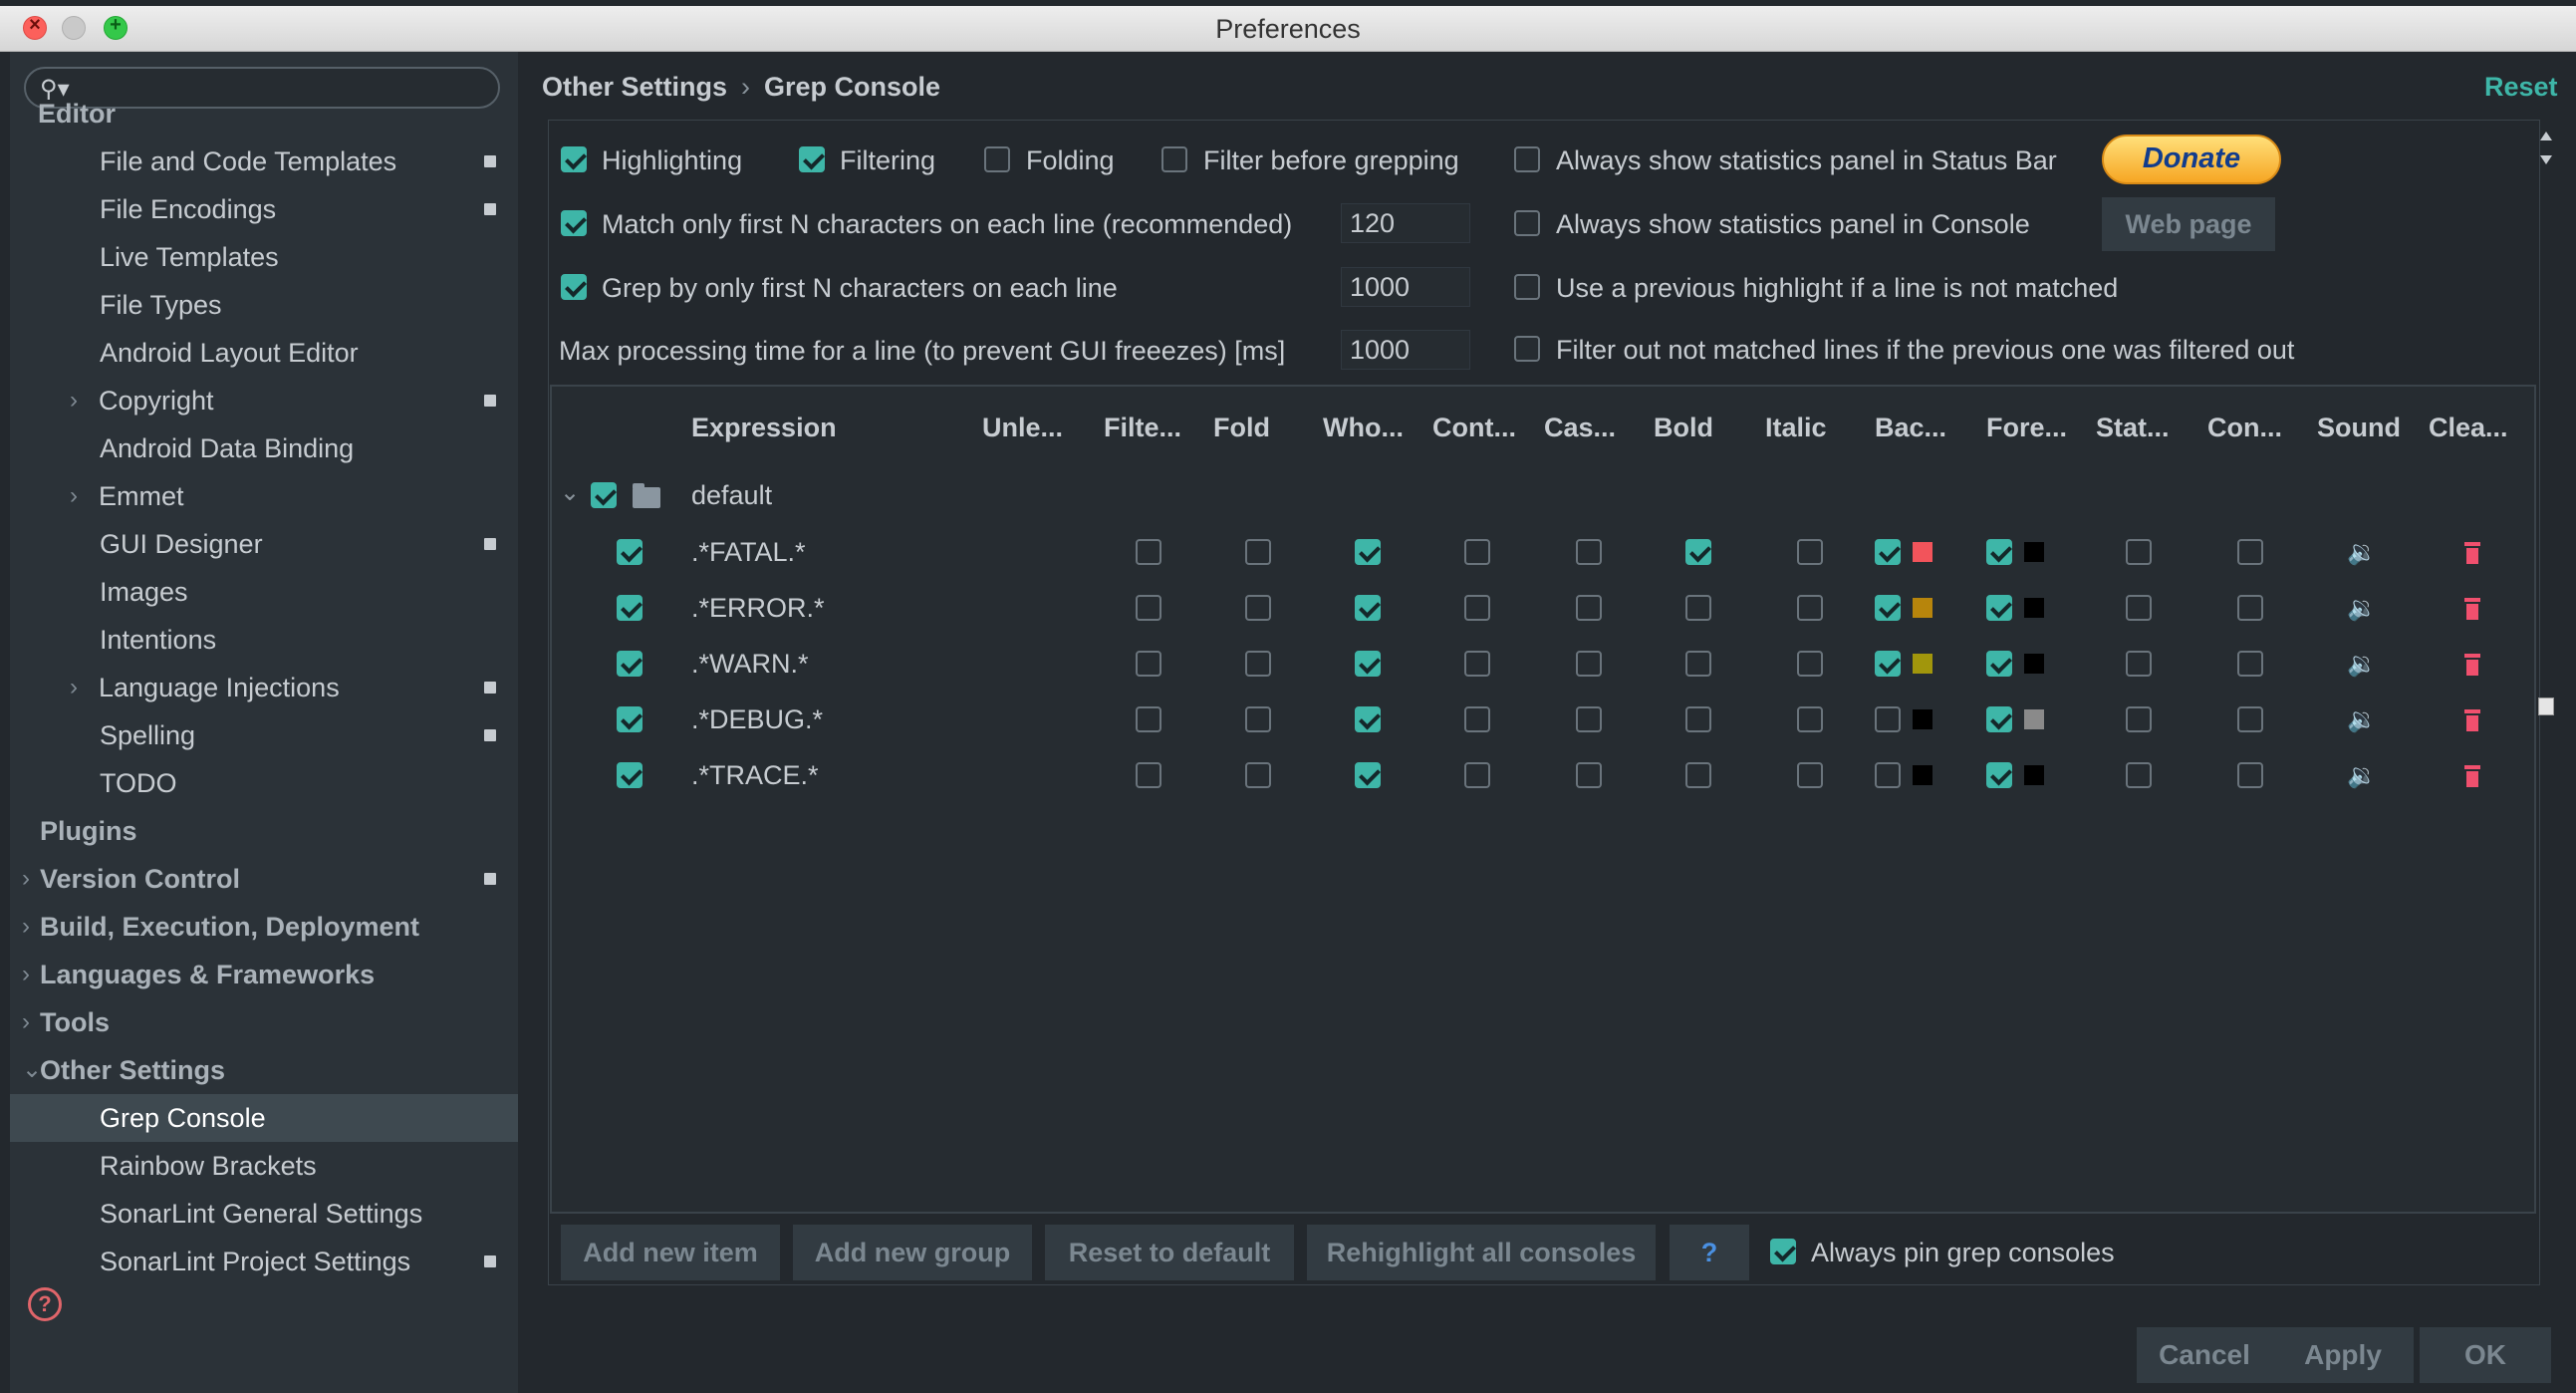  Describe the element at coordinates (1241, 428) in the screenshot. I see `col-fold: Fold` at that location.